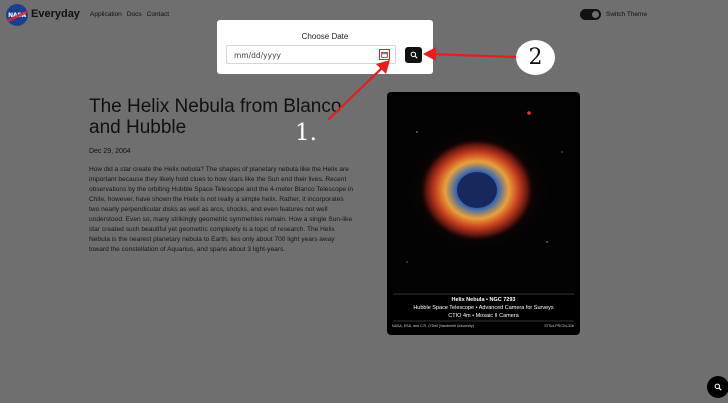 The height and width of the screenshot is (403, 728). I want to click on article-title: The Helix Nebula from Blanco and Hubble, so click(215, 117).